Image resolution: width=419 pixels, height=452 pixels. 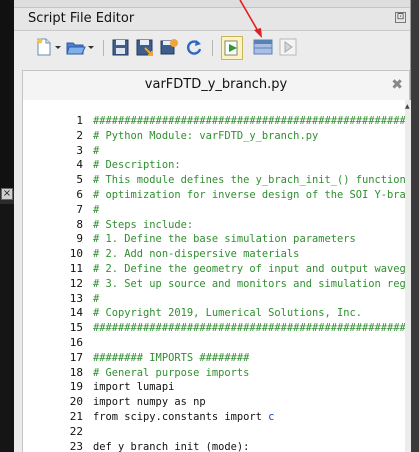 I want to click on line-number: 18, so click(x=76, y=372).